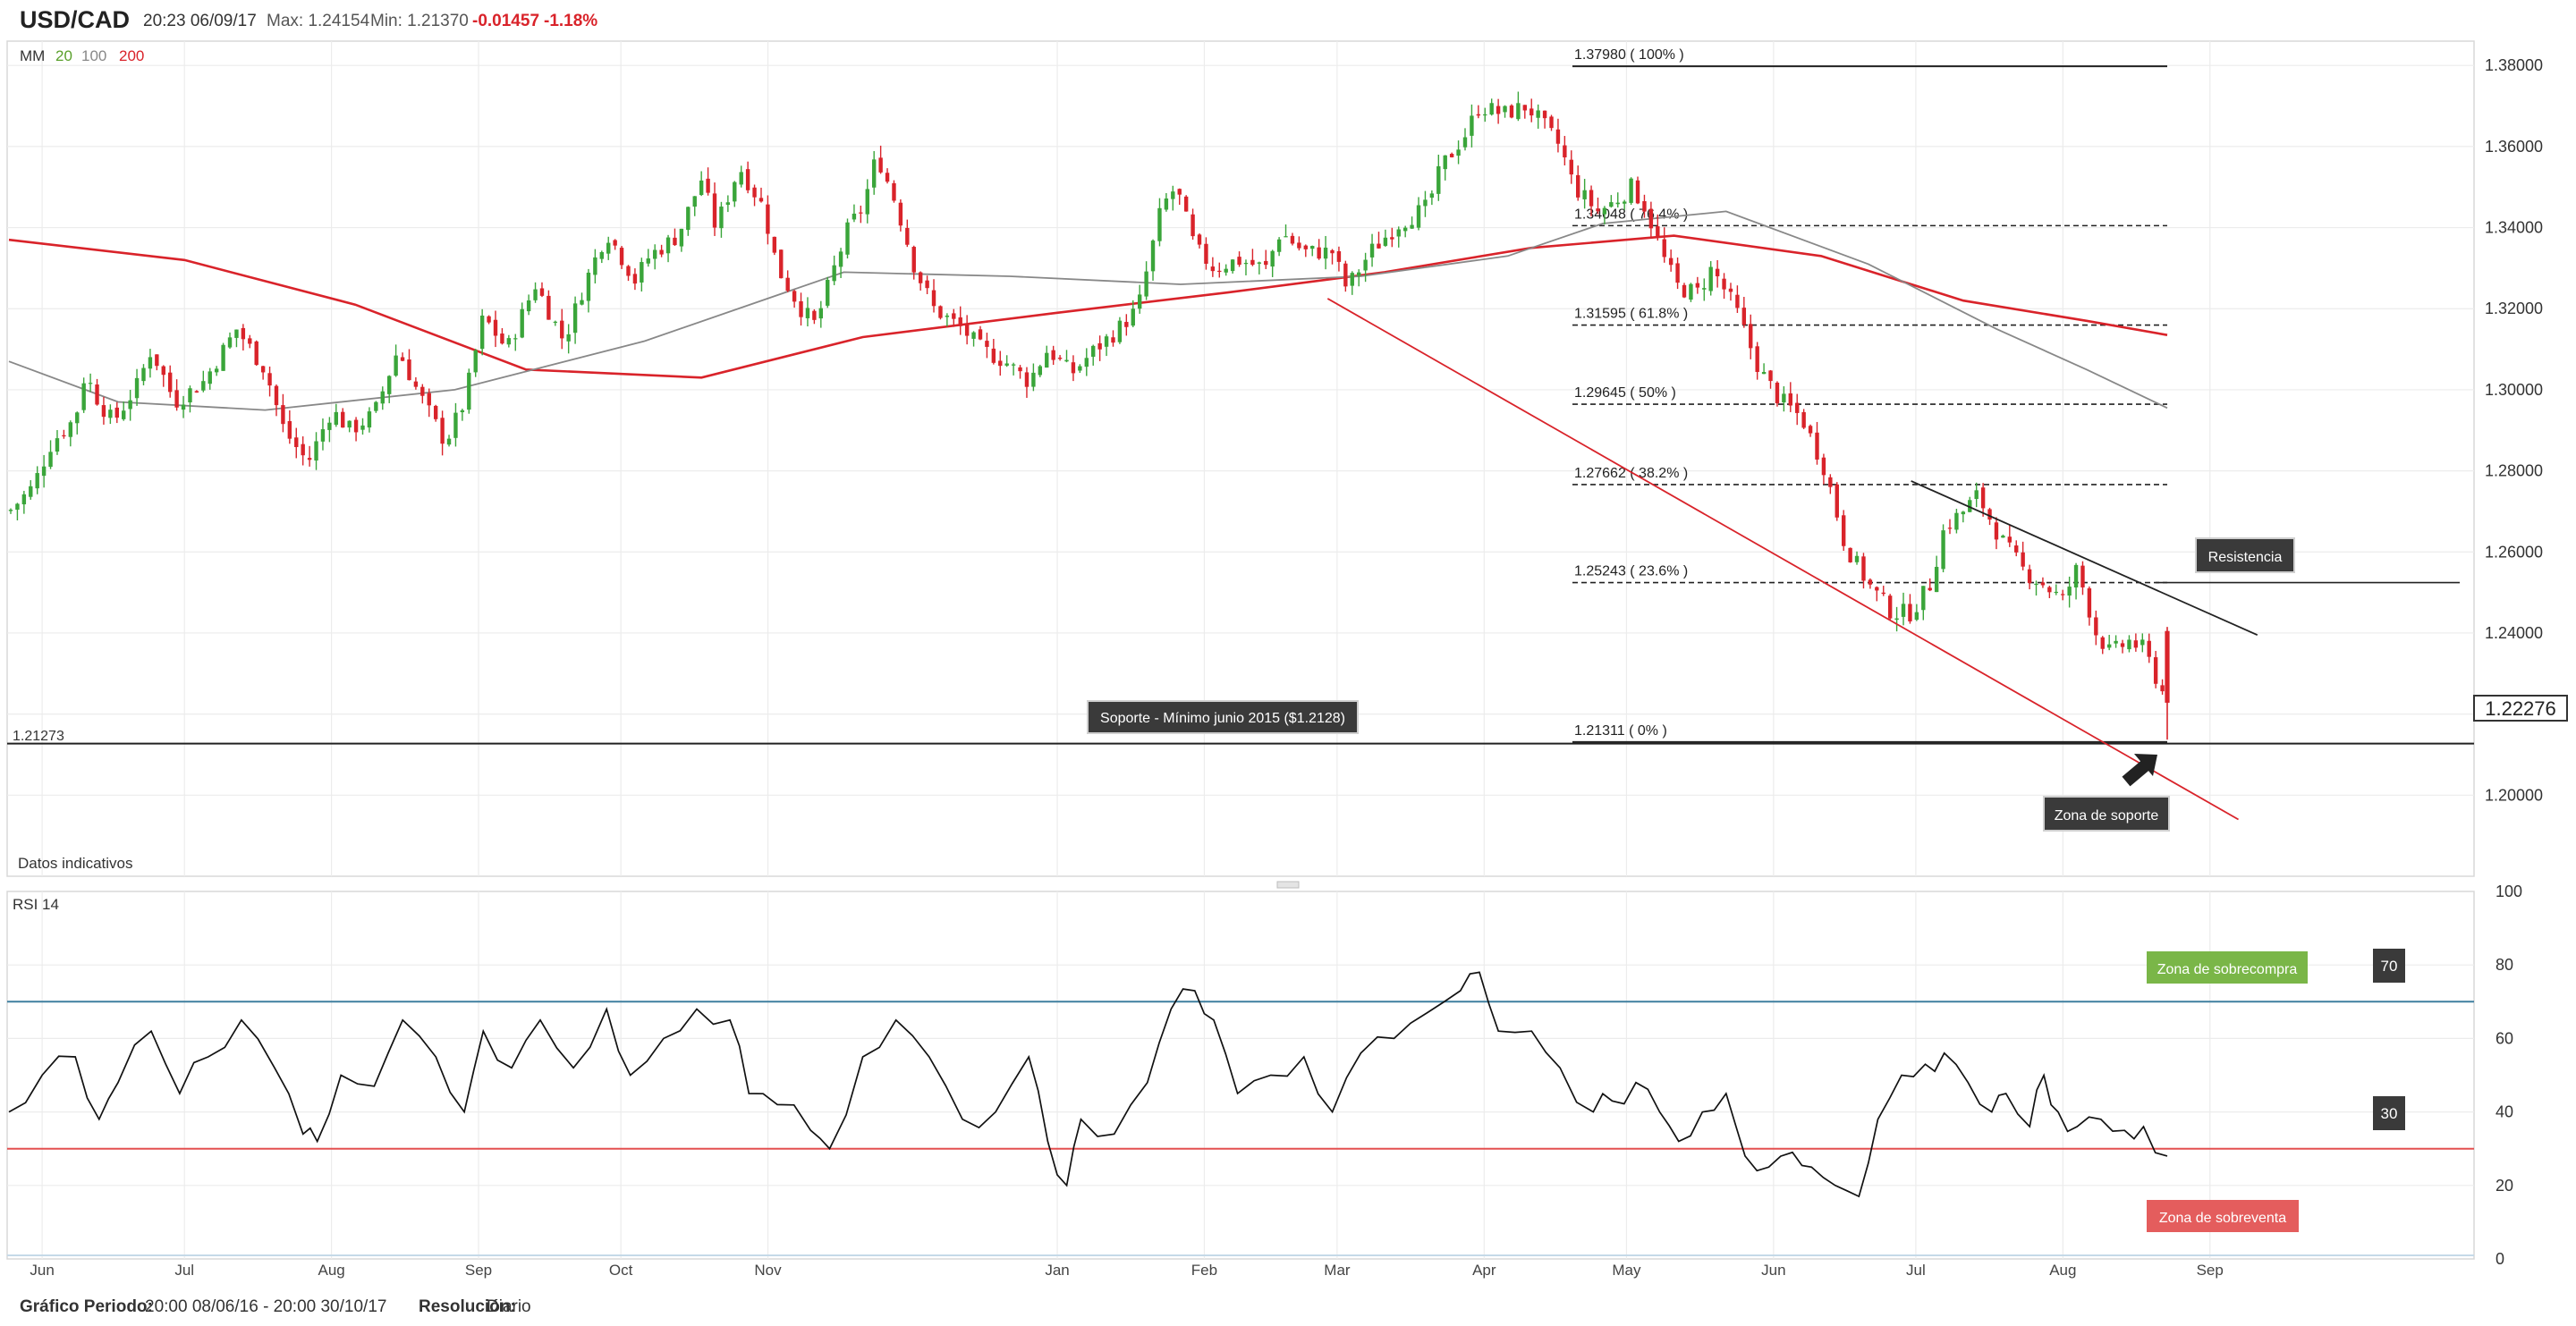 Image resolution: width=2576 pixels, height=1326 pixels. Describe the element at coordinates (478, 1270) in the screenshot. I see `x-tick-label: Sep` at that location.